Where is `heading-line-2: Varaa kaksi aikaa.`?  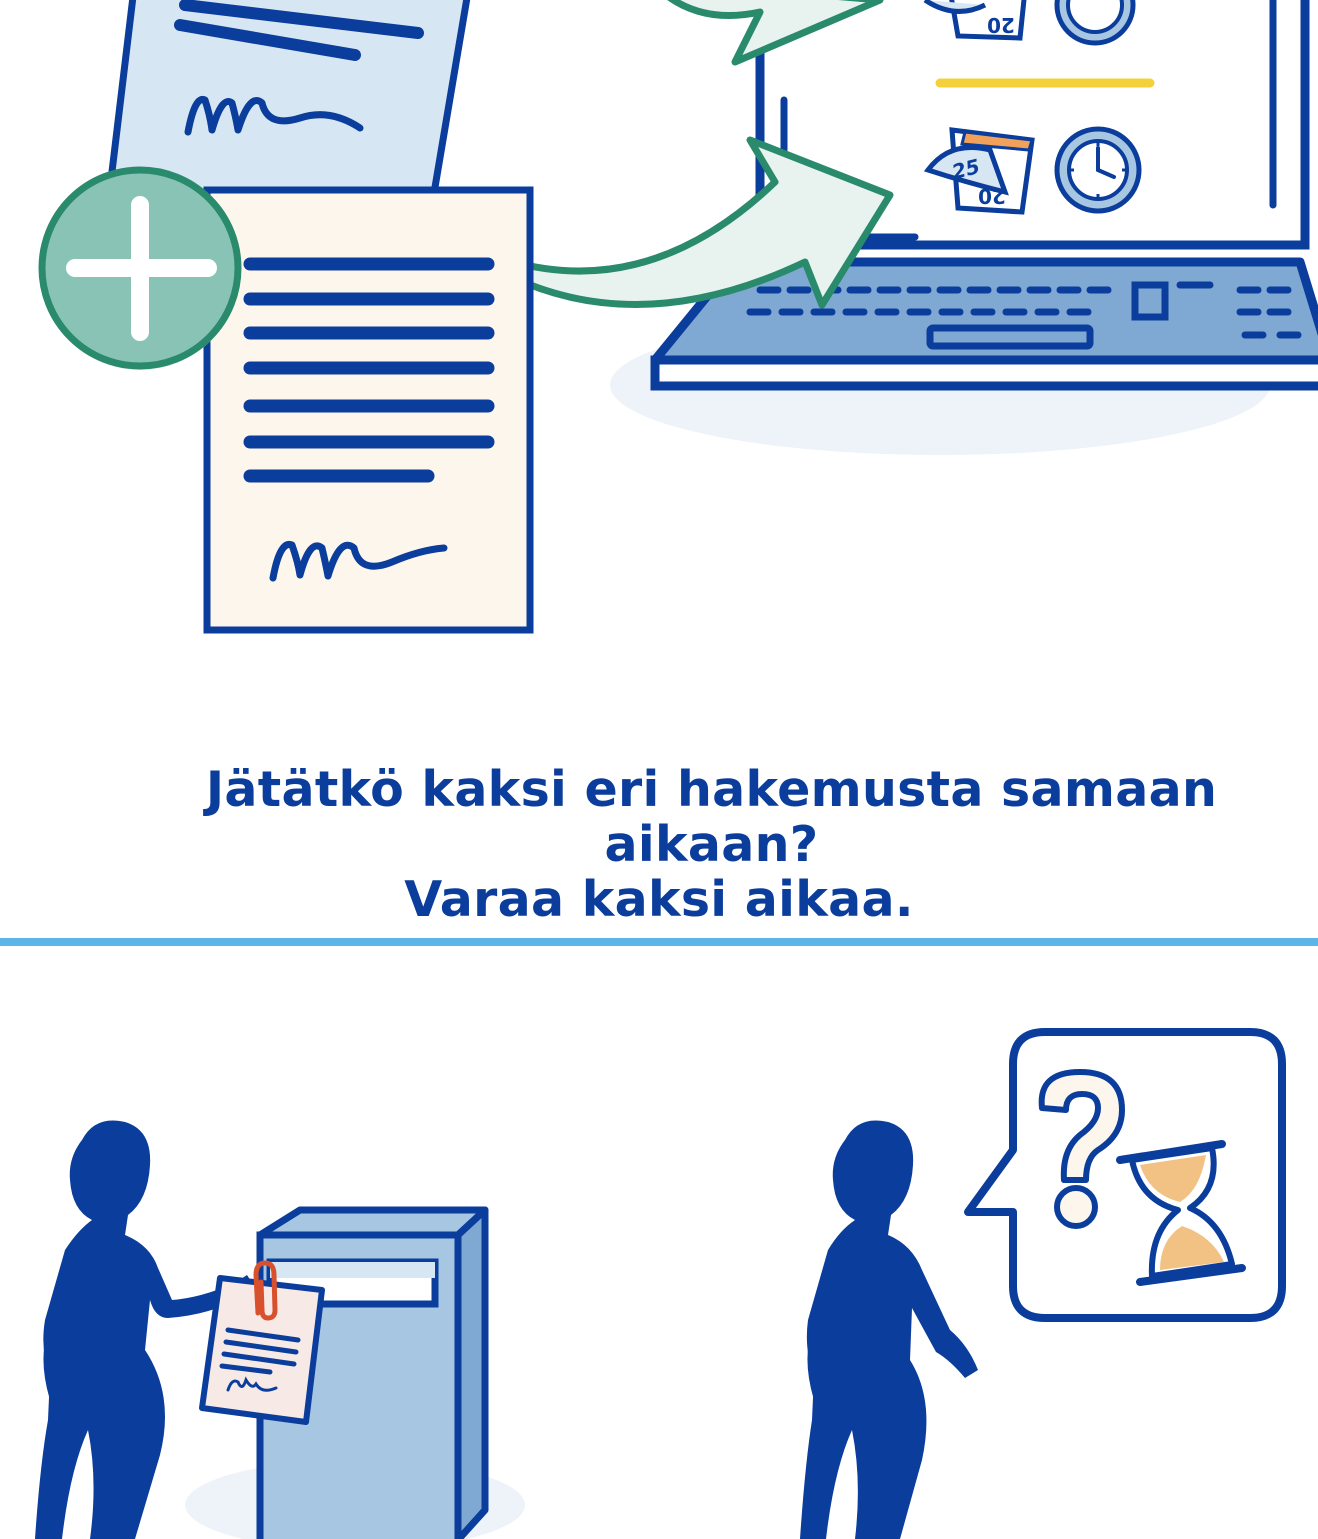
heading-line-2: Varaa kaksi aikaa. is located at coordinates (659, 899).